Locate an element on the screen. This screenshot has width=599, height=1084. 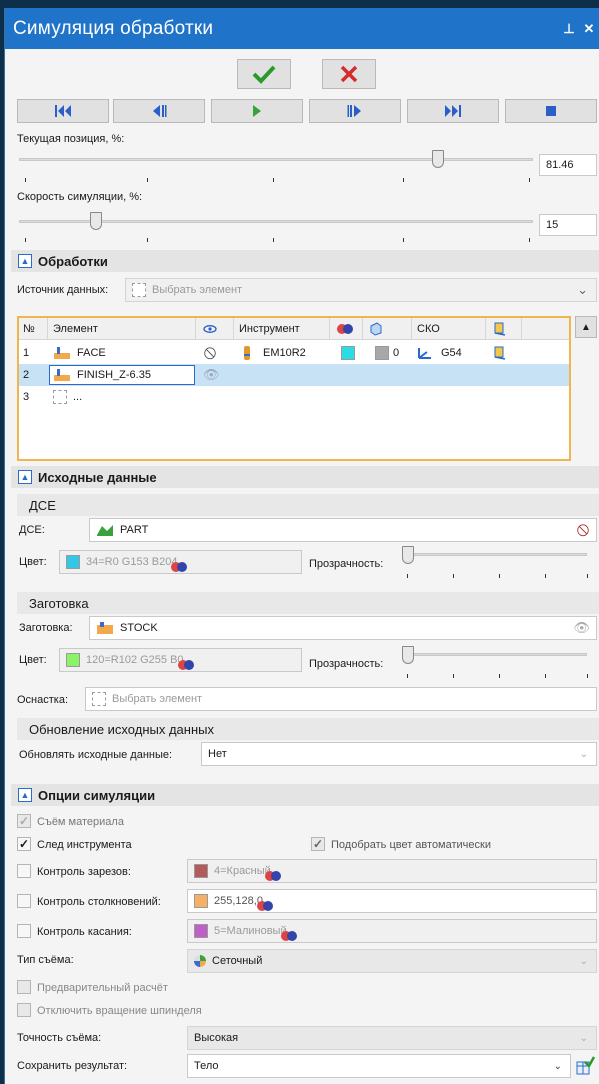
column-header-cs: СКО is located at coordinates (428, 329).